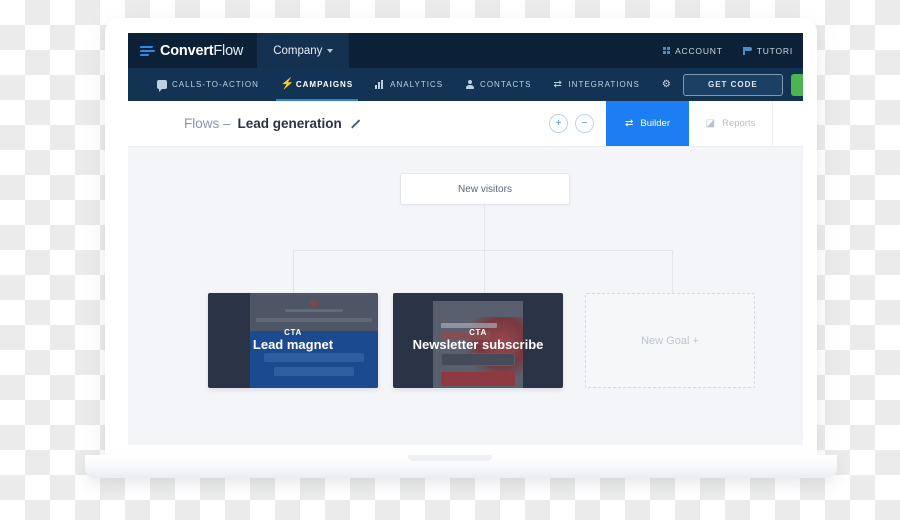 The height and width of the screenshot is (520, 900). I want to click on nav-item-analytics: ANALYTICS, so click(409, 84).